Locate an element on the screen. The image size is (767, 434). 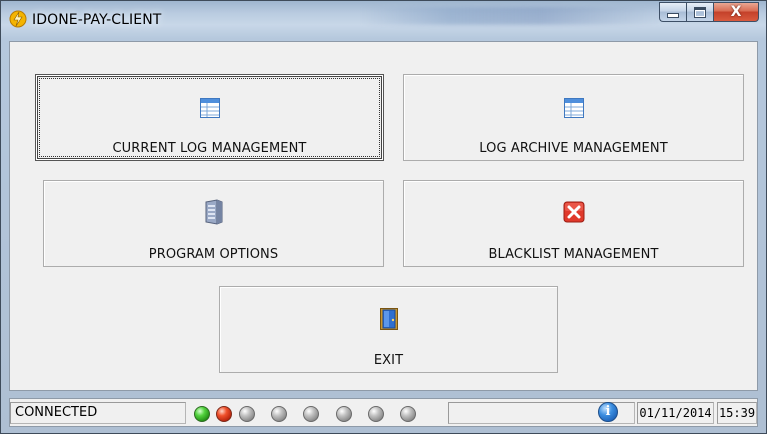
window-title: IDONE-PAY-CLIENT is located at coordinates (97, 20).